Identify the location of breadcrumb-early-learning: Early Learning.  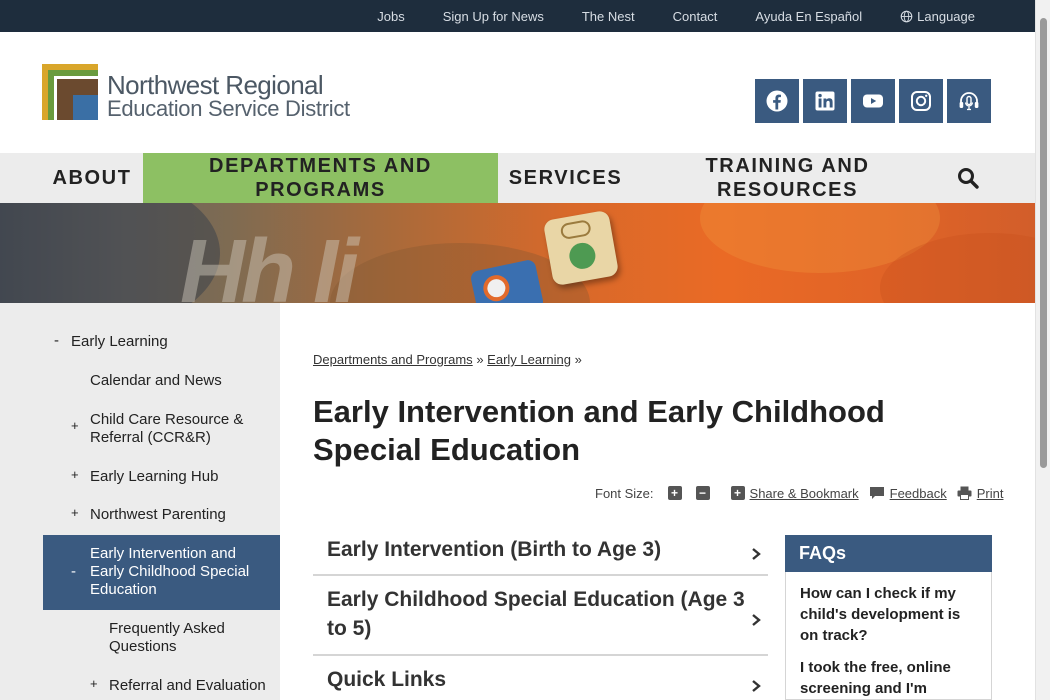
(529, 359).